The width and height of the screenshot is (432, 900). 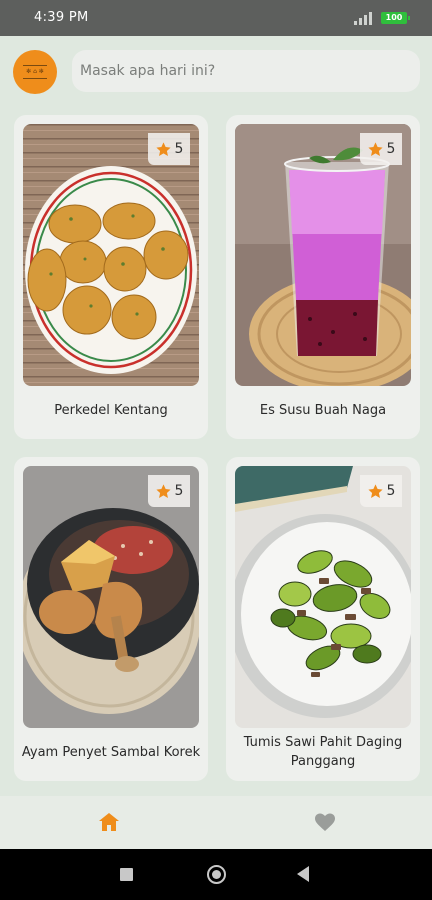 I want to click on search-input: Masak apa hari ini?, so click(x=246, y=71).